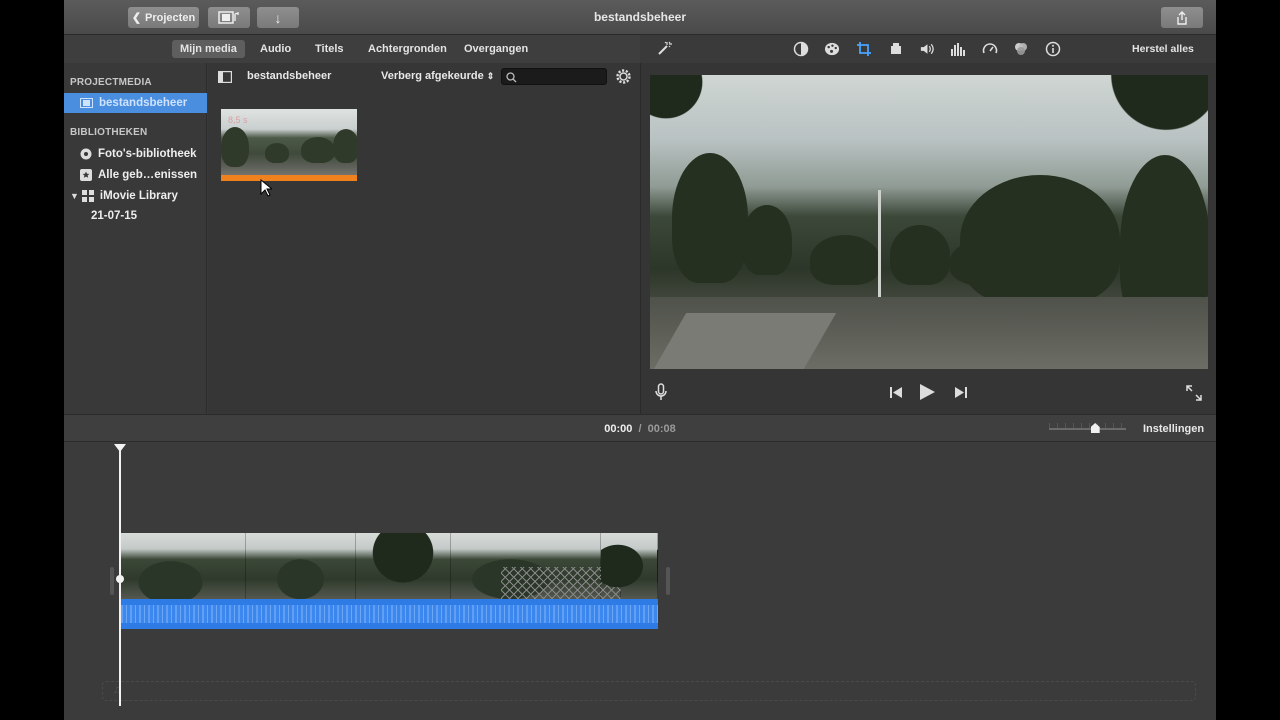 The width and height of the screenshot is (1280, 720). Describe the element at coordinates (114, 216) in the screenshot. I see `sidebar-item-label: 21-07-15` at that location.